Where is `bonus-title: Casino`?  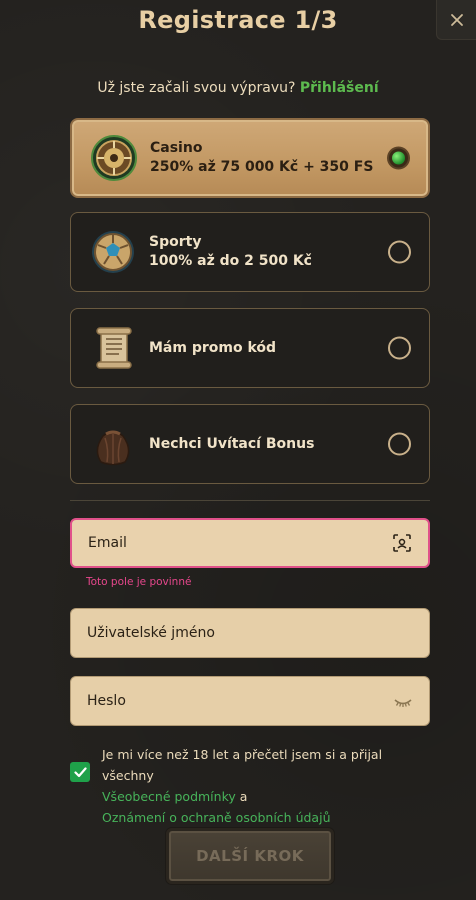
bonus-title: Casino is located at coordinates (176, 148).